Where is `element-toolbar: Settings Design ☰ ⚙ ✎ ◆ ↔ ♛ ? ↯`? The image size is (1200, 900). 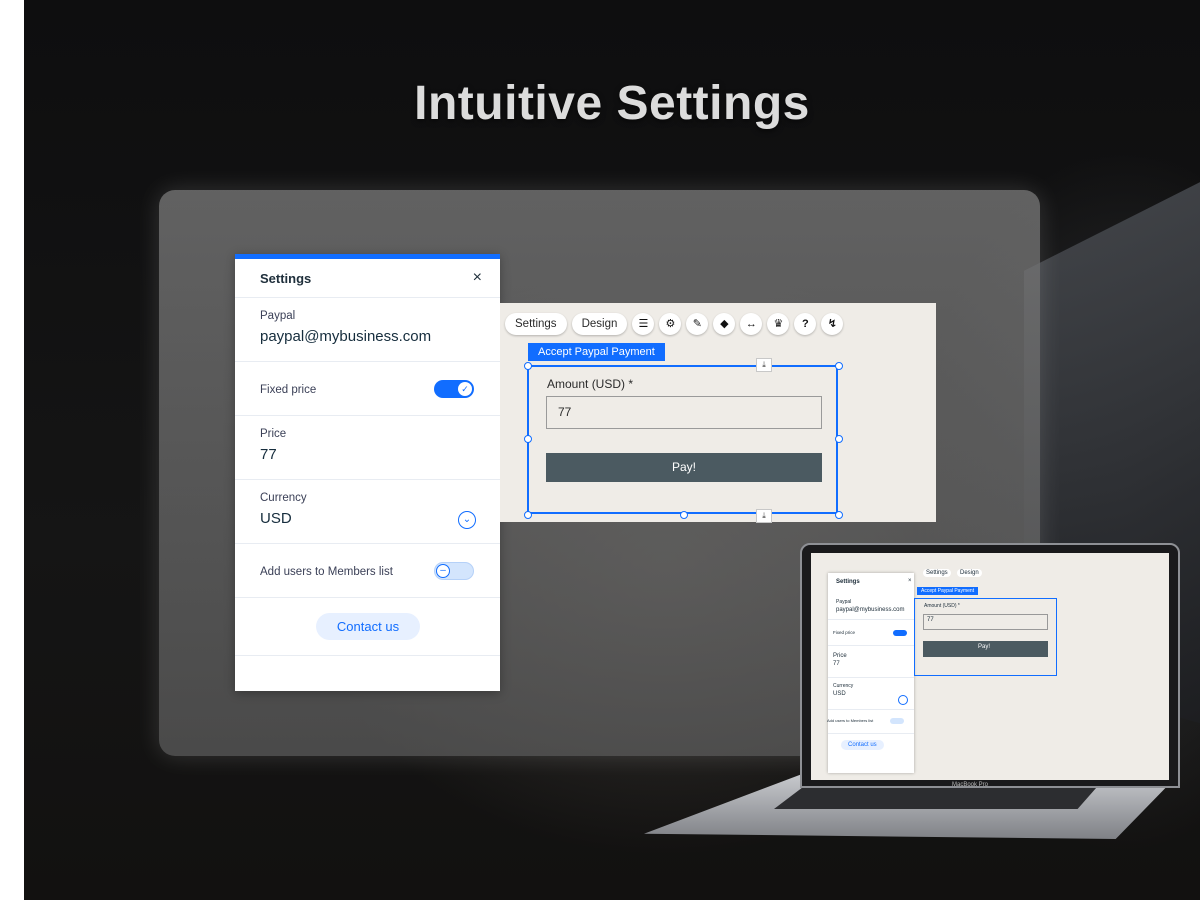 element-toolbar: Settings Design ☰ ⚙ ✎ ◆ ↔ ♛ ? ↯ is located at coordinates (674, 324).